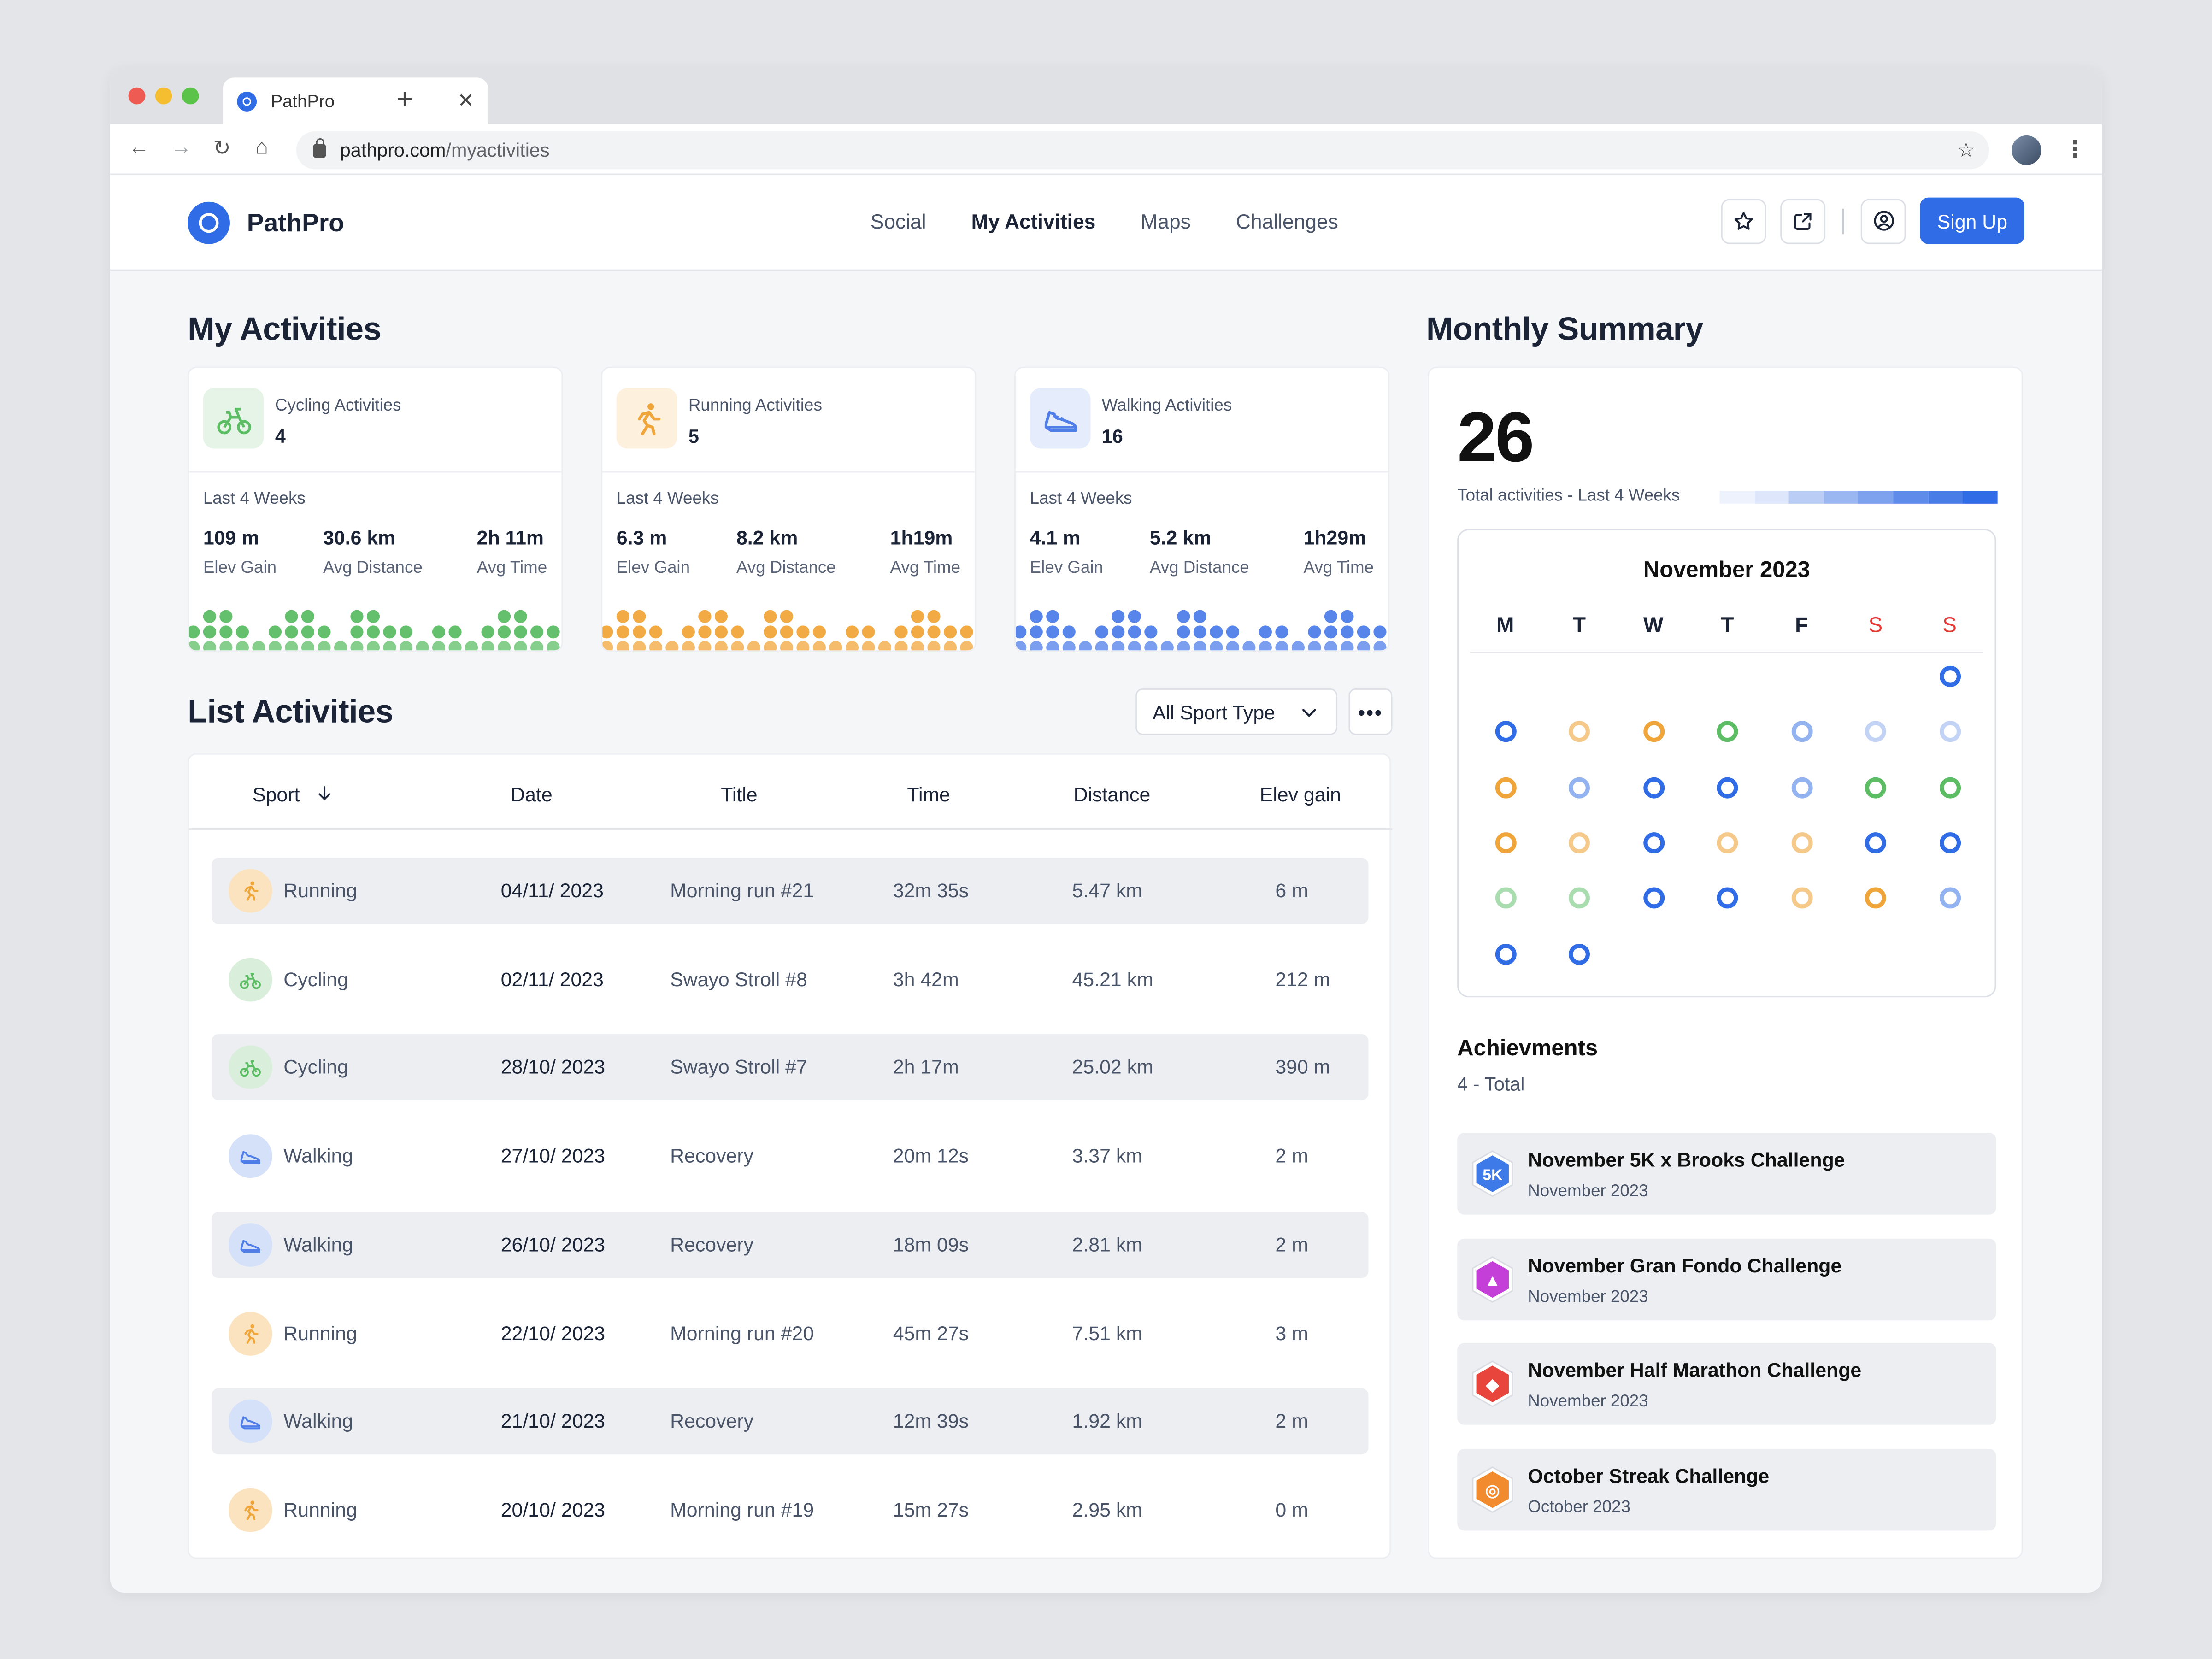 The height and width of the screenshot is (1659, 2212). What do you see at coordinates (2026, 150) in the screenshot?
I see `browser-profile-avatar` at bounding box center [2026, 150].